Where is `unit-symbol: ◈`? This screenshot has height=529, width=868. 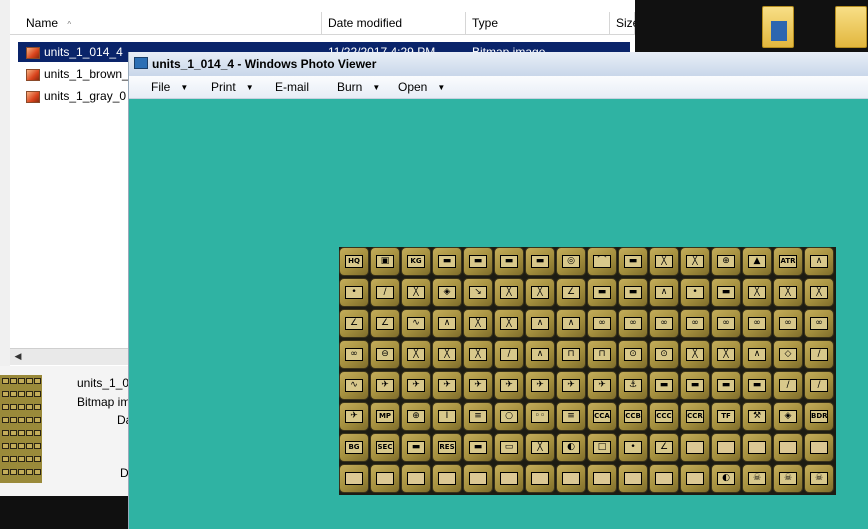
unit-symbol: ◈ is located at coordinates (788, 416).